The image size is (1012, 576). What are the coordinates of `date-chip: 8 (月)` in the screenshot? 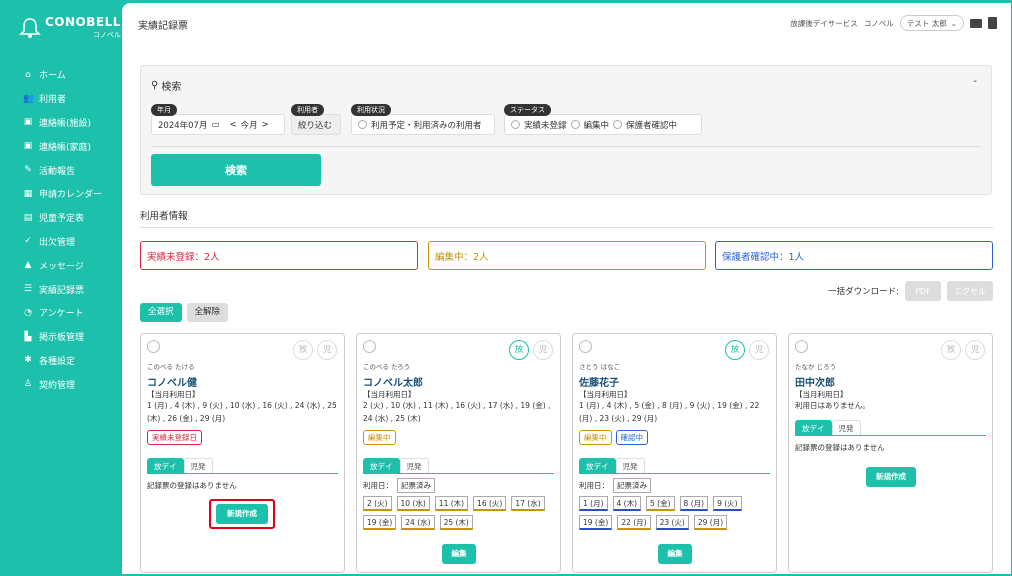 It's located at (694, 503).